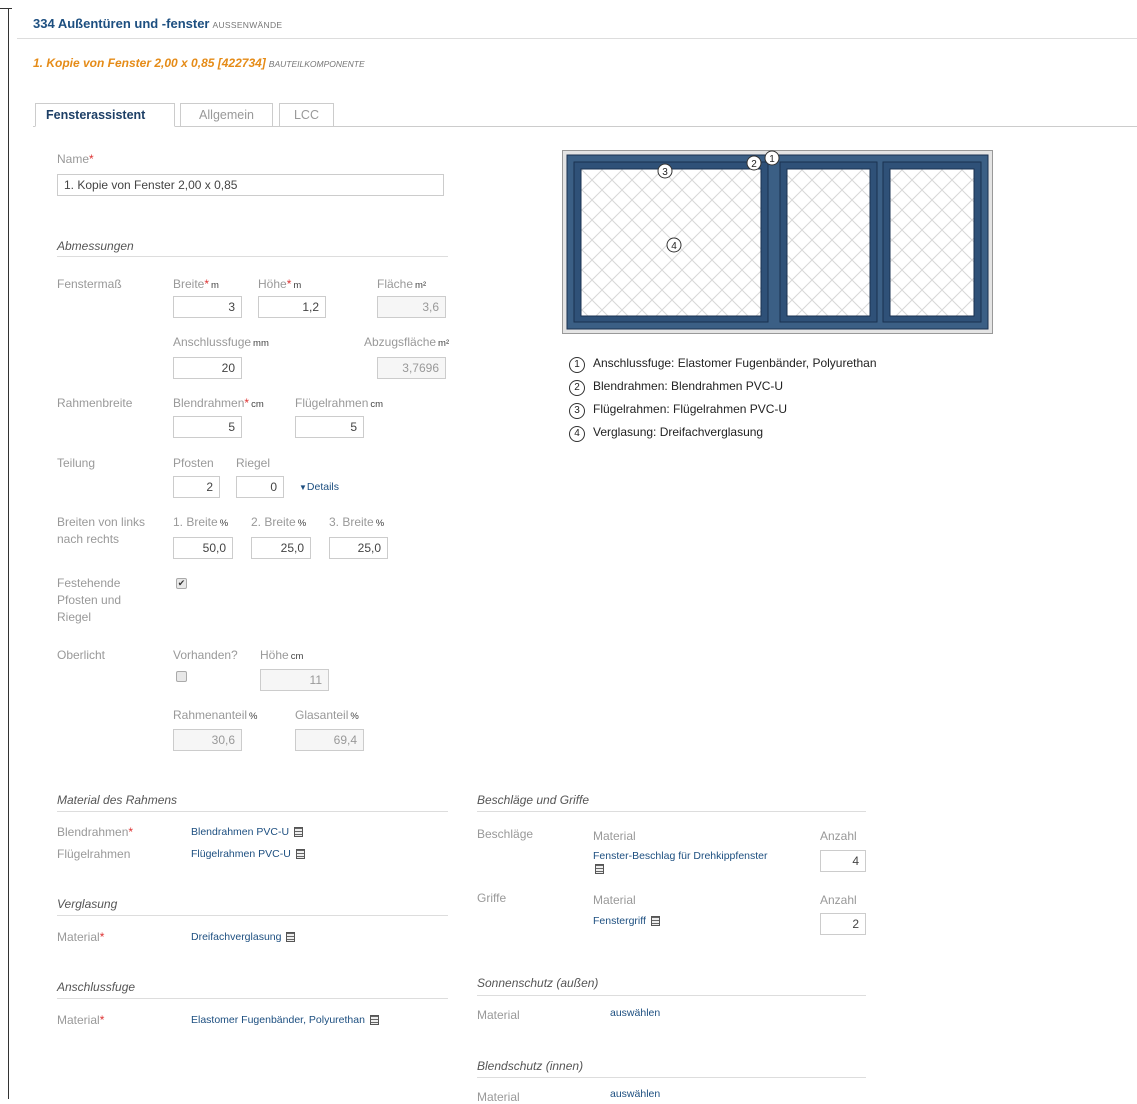 The height and width of the screenshot is (1104, 1137). What do you see at coordinates (843, 861) in the screenshot?
I see `beschlag-anzahl-input: 4` at bounding box center [843, 861].